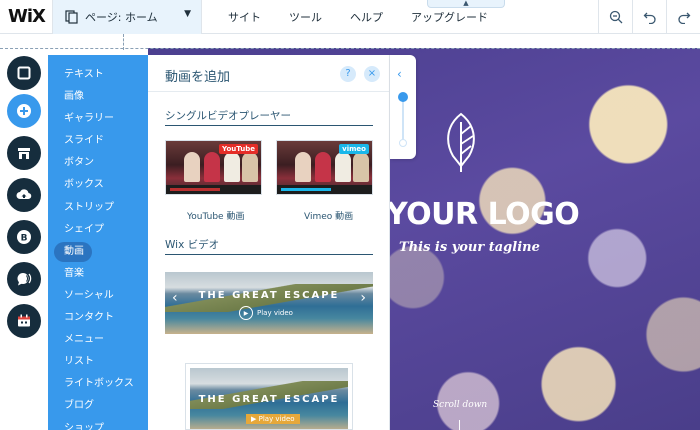 Image resolution: width=700 pixels, height=430 pixels. I want to click on left-rail: B, so click(24, 240).